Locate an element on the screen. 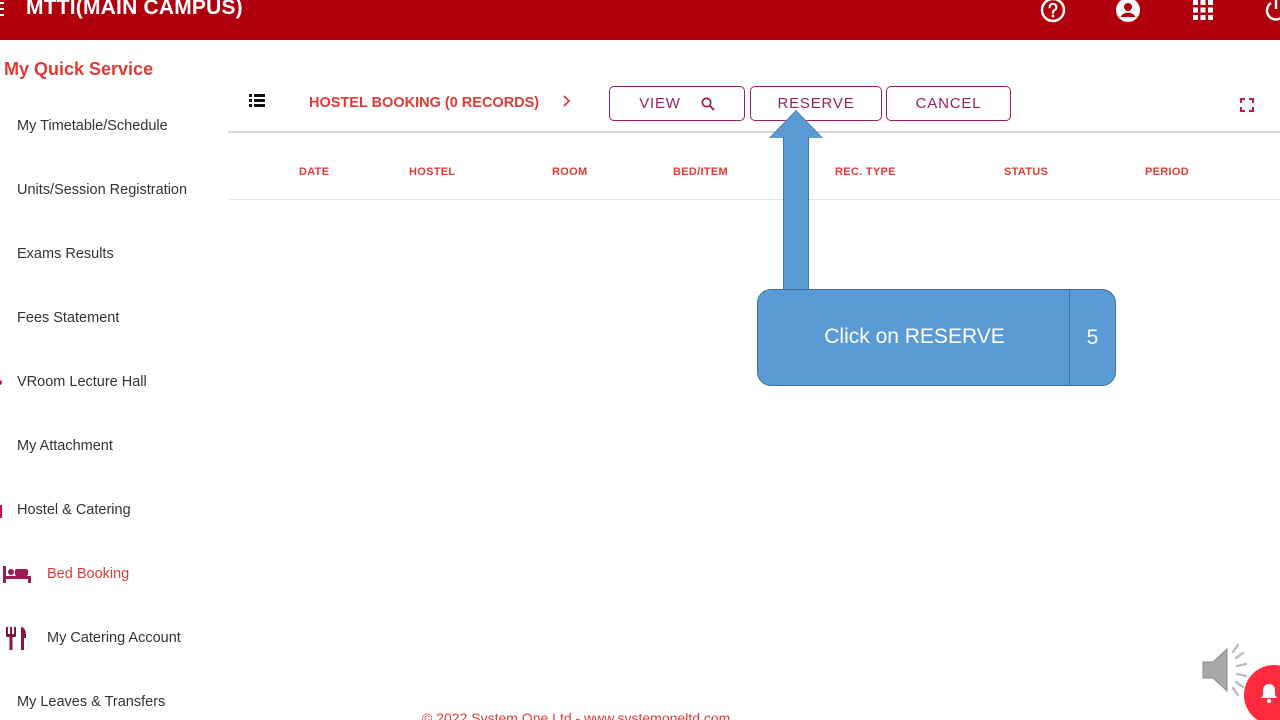 The width and height of the screenshot is (1280, 720). column-header-status: STATUS is located at coordinates (1026, 172).